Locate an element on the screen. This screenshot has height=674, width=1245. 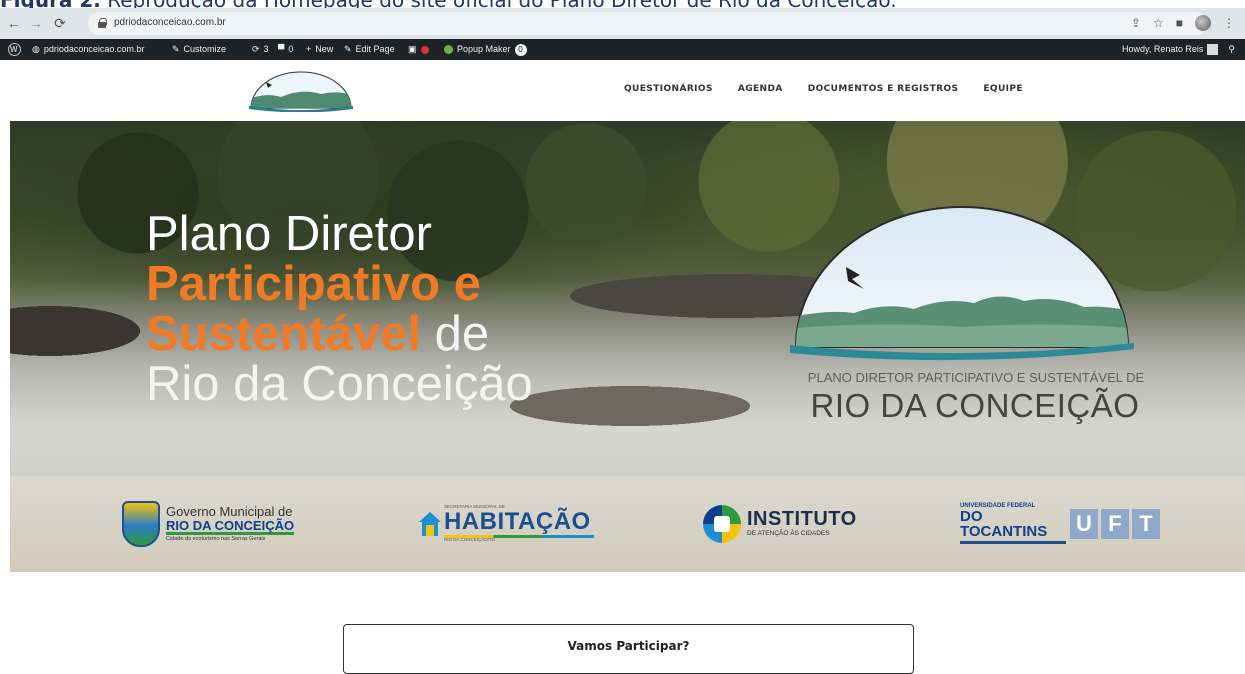
municipal-crest-icon is located at coordinates (141, 523).